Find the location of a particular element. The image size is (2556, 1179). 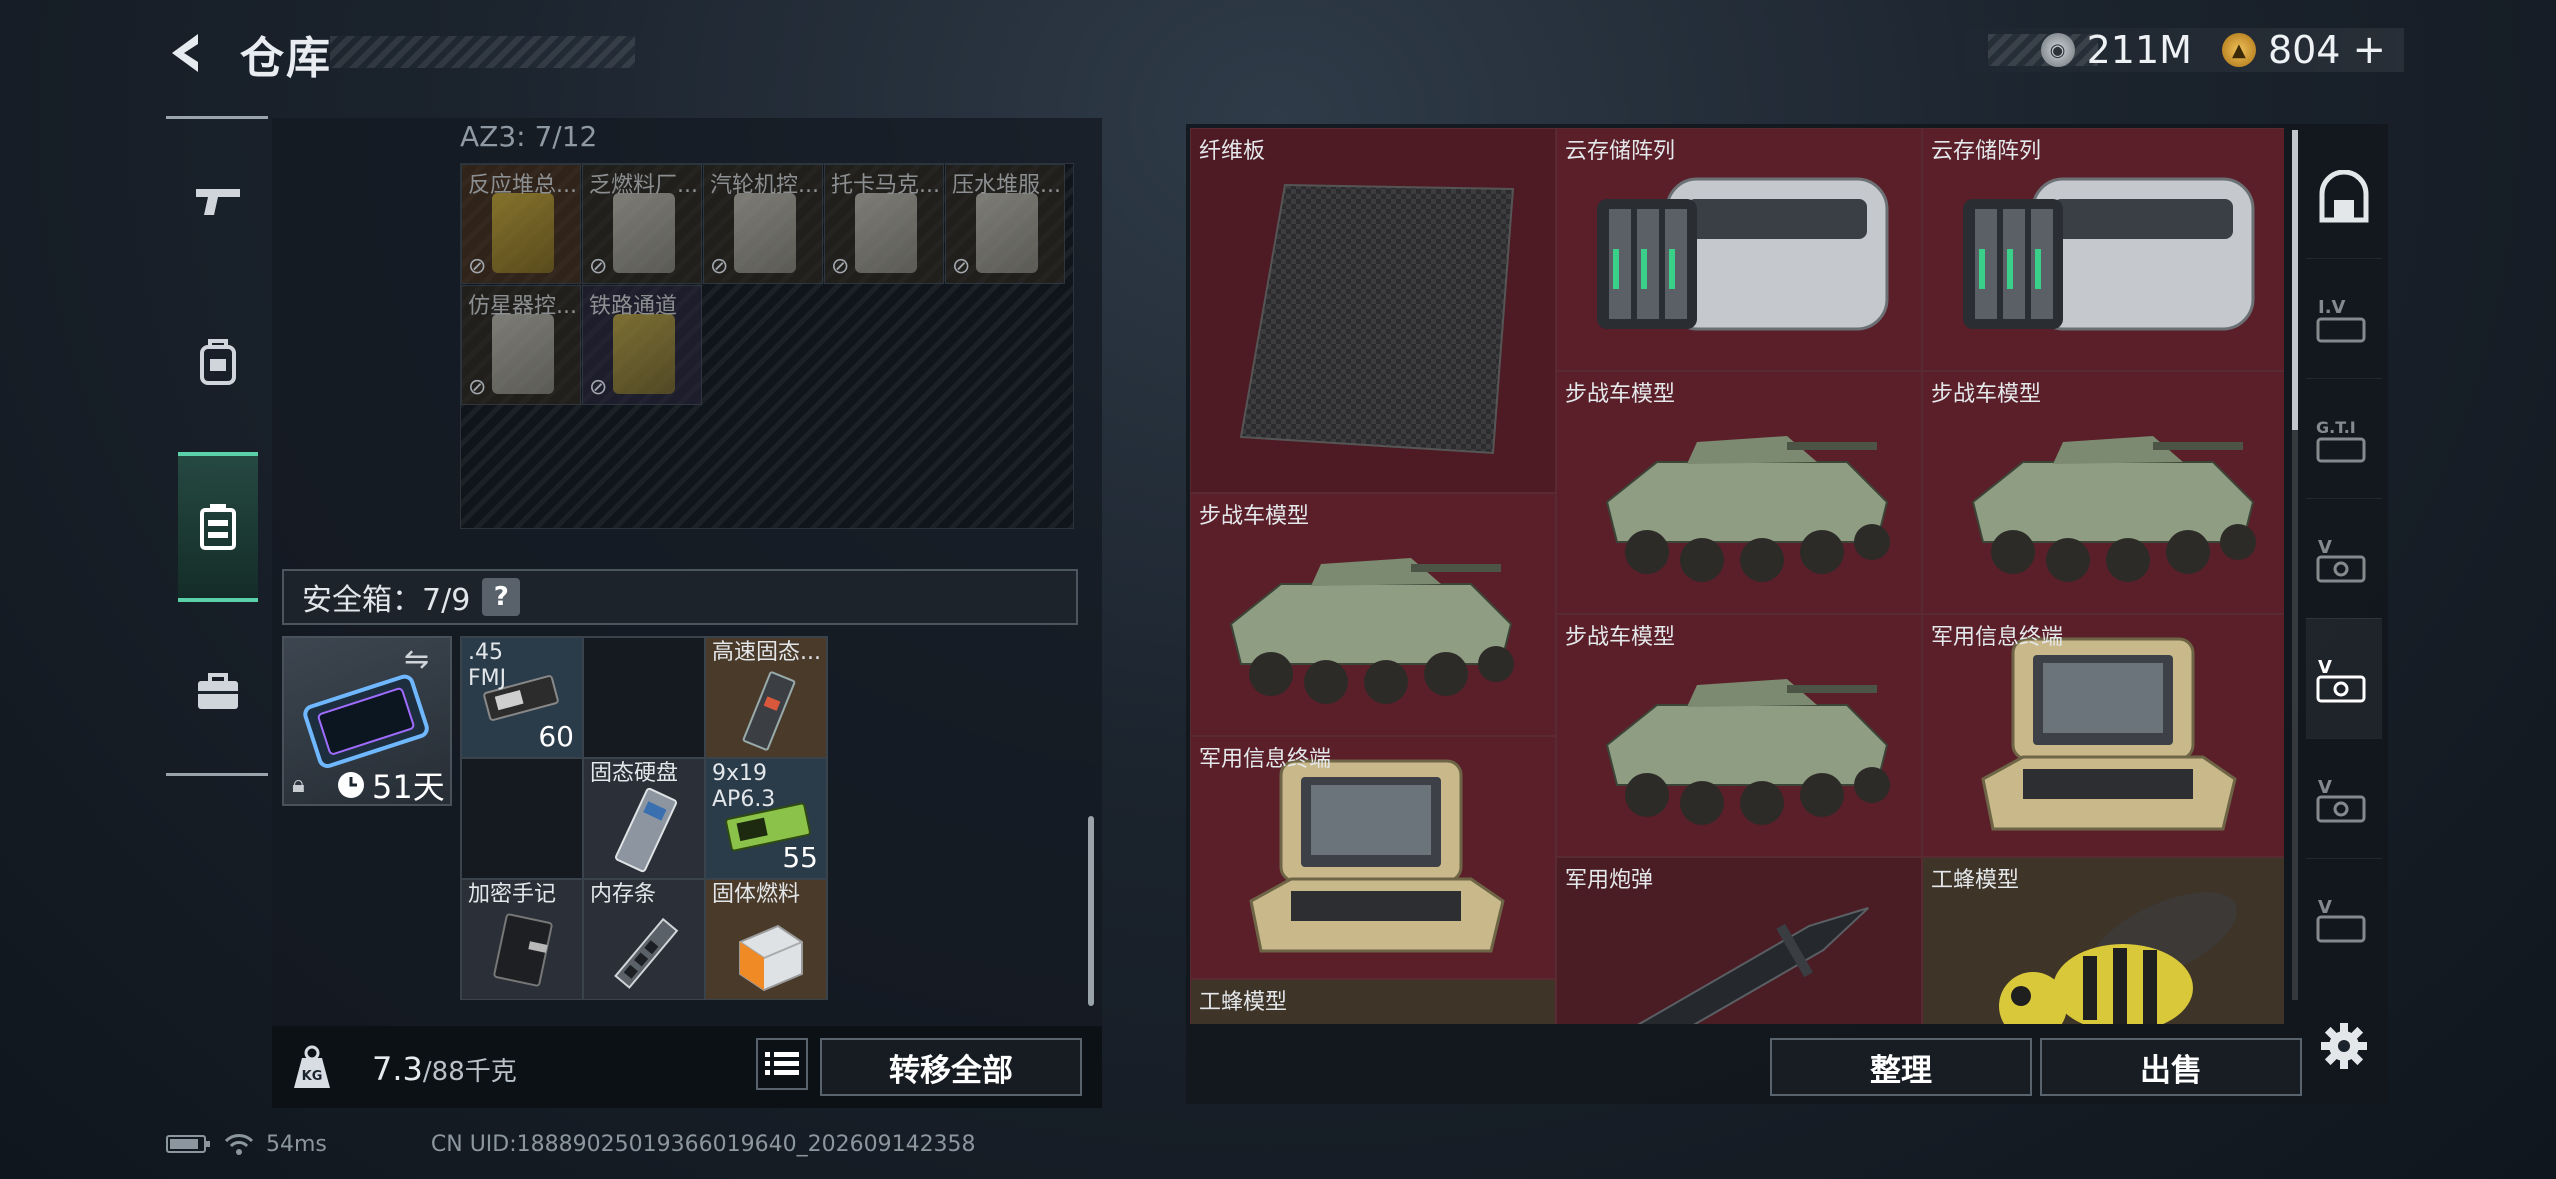

az3-item: 反应堆总... ⊘ is located at coordinates (521, 224).